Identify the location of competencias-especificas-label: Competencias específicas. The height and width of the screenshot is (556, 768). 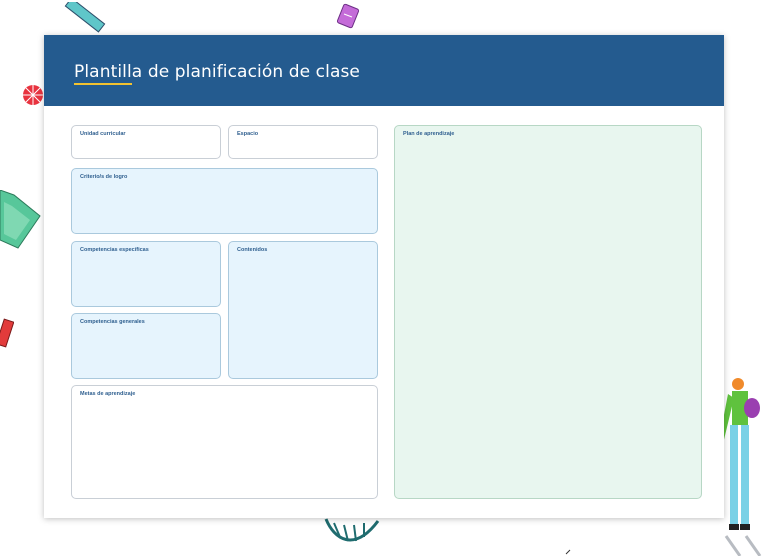
(114, 250).